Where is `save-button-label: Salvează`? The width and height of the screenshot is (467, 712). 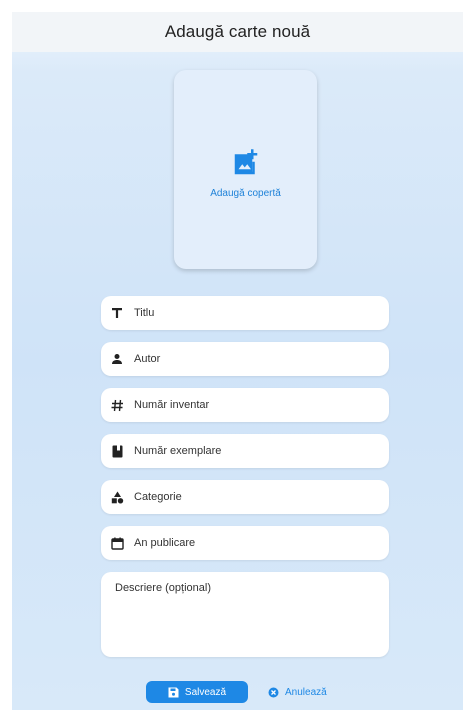
save-button-label: Salvează is located at coordinates (205, 692).